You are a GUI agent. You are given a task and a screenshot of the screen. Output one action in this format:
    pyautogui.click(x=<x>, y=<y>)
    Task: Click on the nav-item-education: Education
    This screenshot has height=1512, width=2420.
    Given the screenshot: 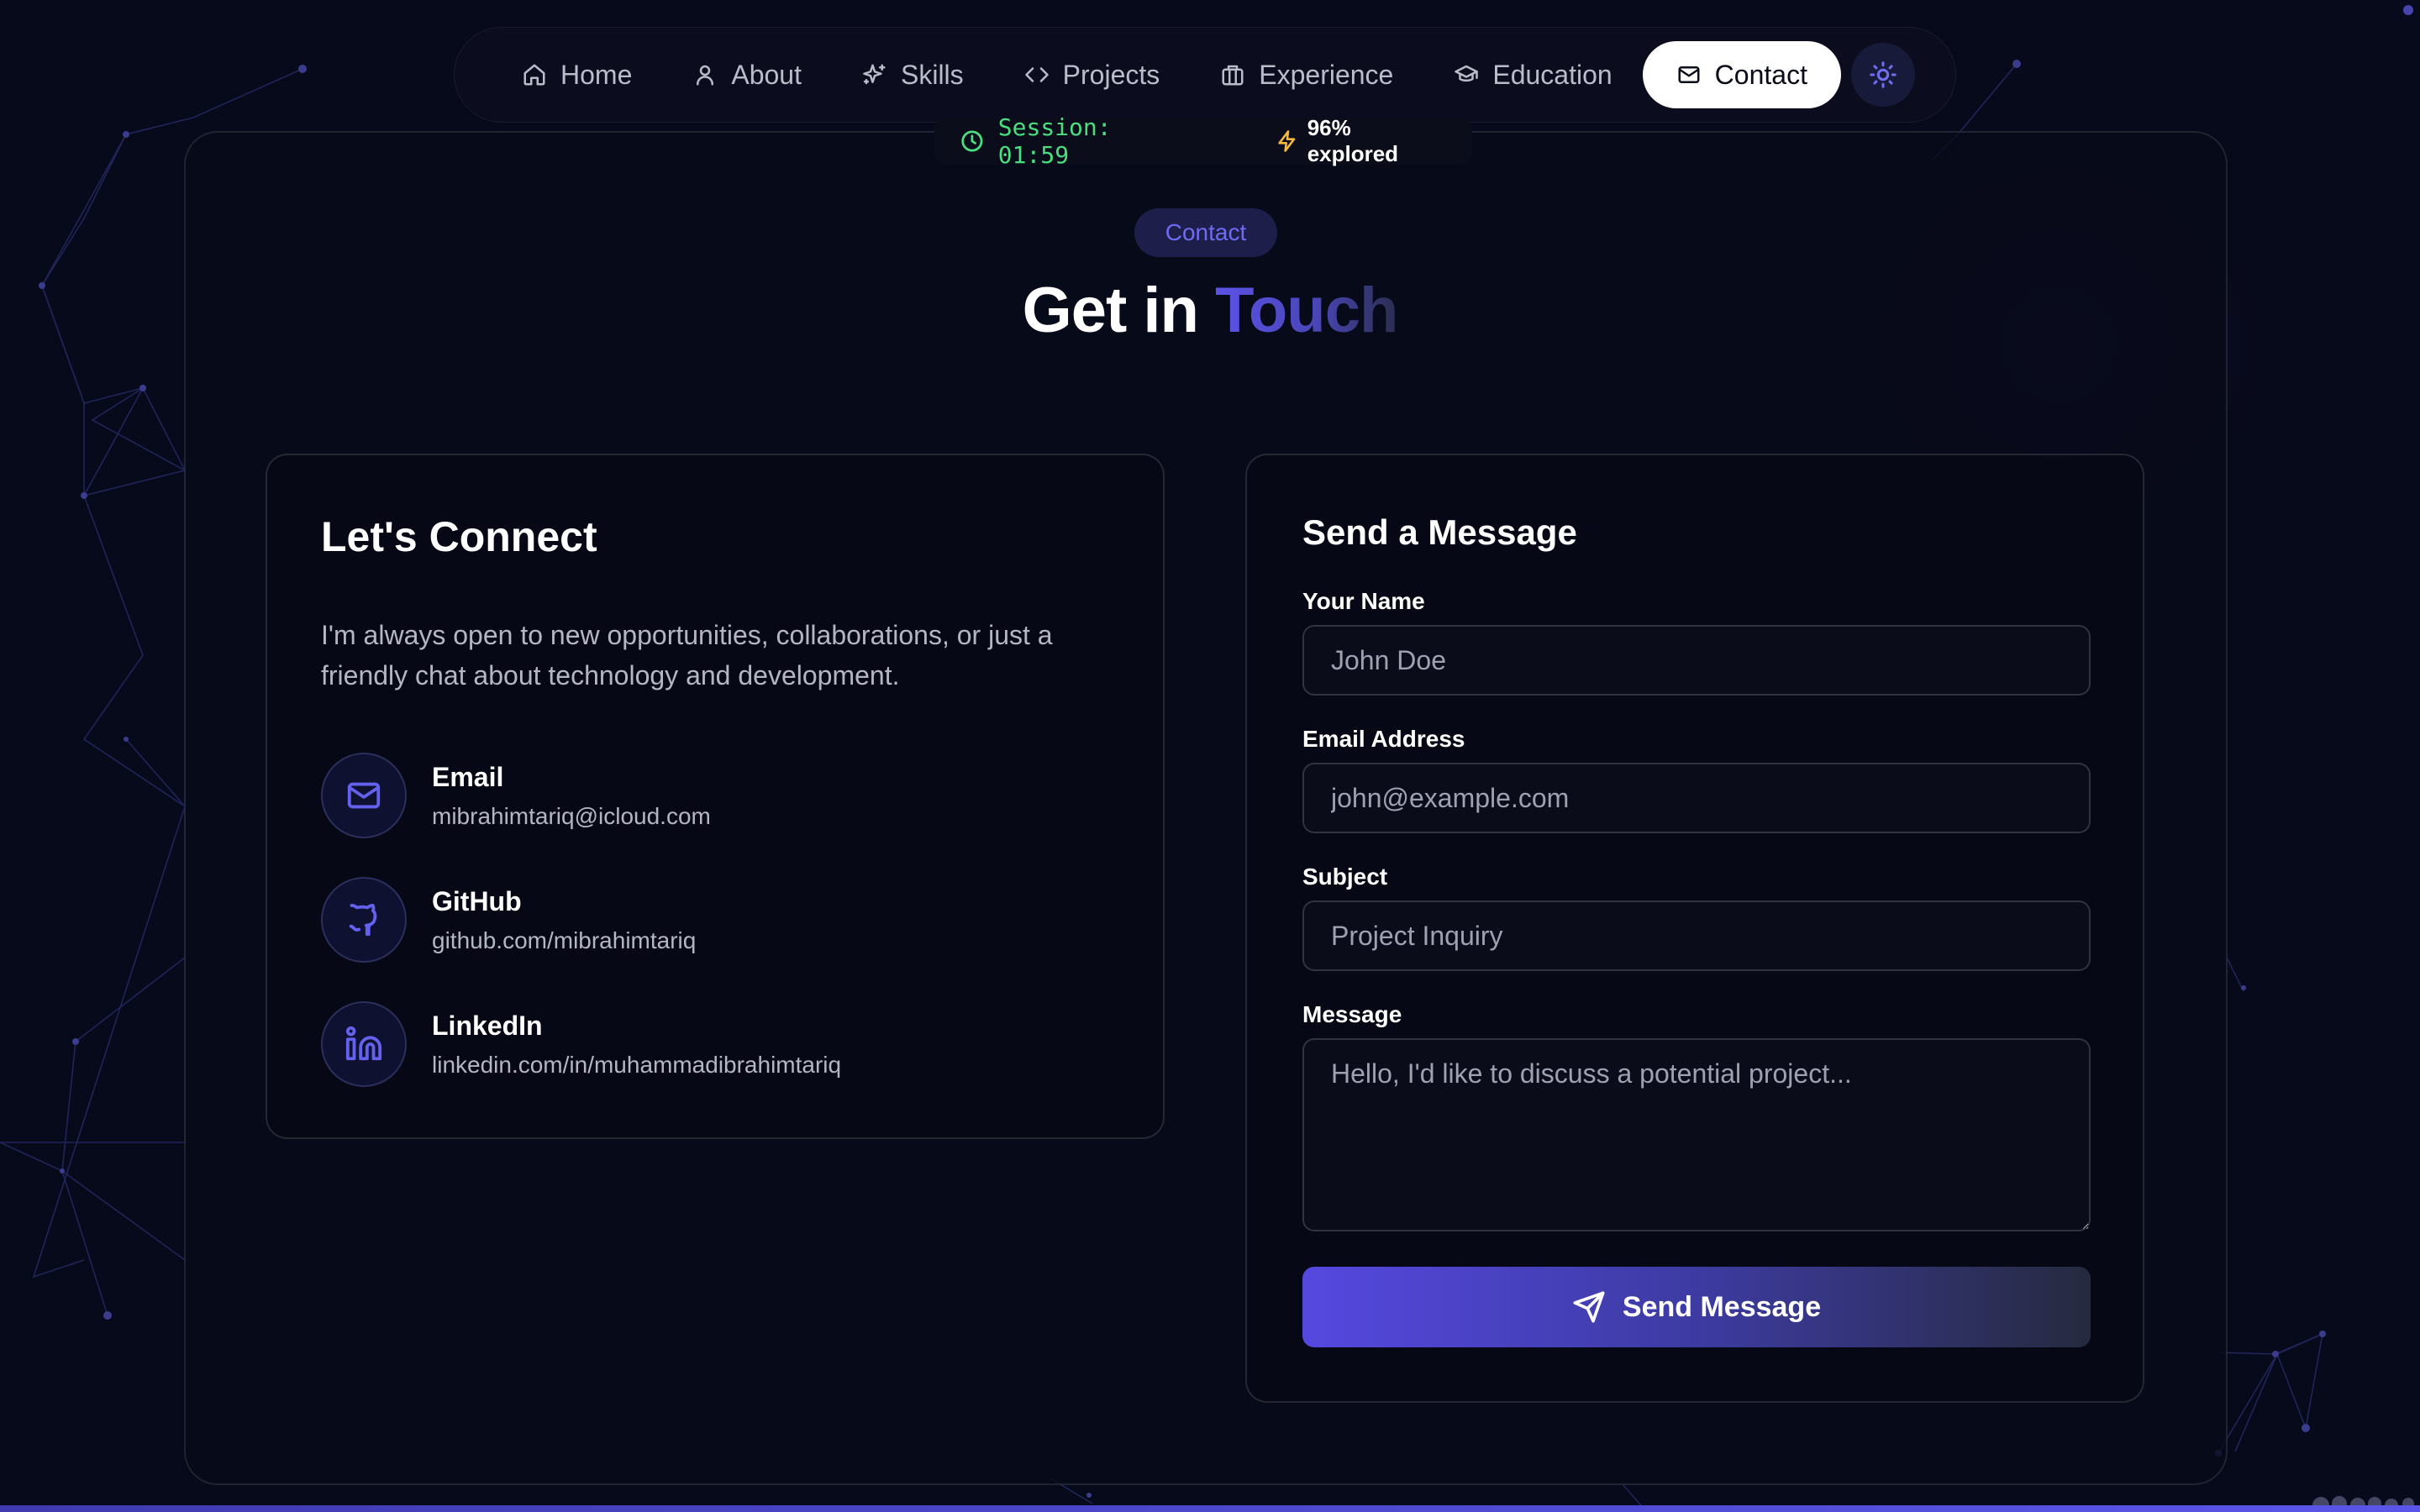 What is the action you would take?
    pyautogui.click(x=1532, y=74)
    